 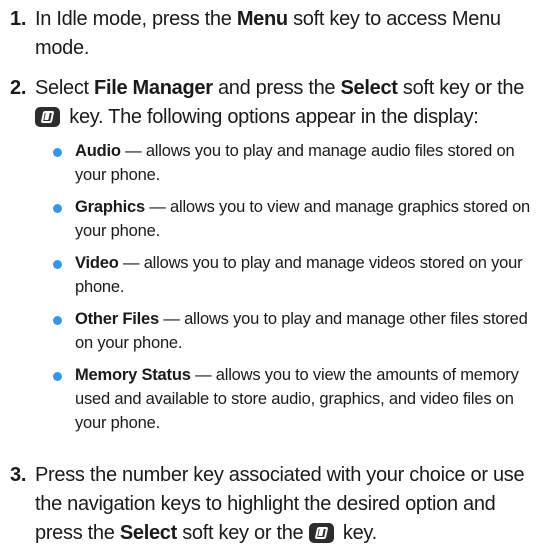 What do you see at coordinates (98, 151) in the screenshot?
I see `option-title: Audio` at bounding box center [98, 151].